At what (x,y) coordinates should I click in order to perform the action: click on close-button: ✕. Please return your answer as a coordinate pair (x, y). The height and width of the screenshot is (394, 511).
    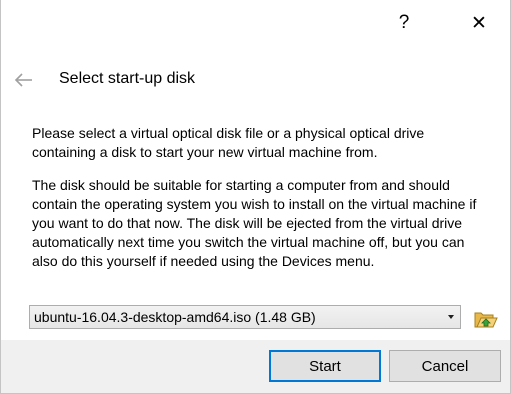
    Looking at the image, I should click on (479, 23).